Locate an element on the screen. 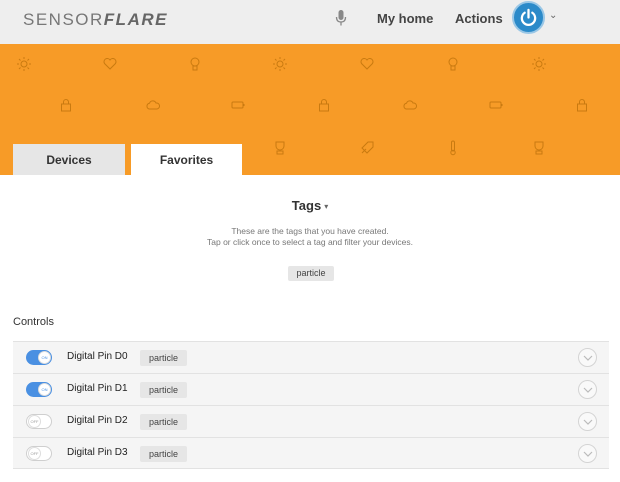  microphone-icon is located at coordinates (341, 18).